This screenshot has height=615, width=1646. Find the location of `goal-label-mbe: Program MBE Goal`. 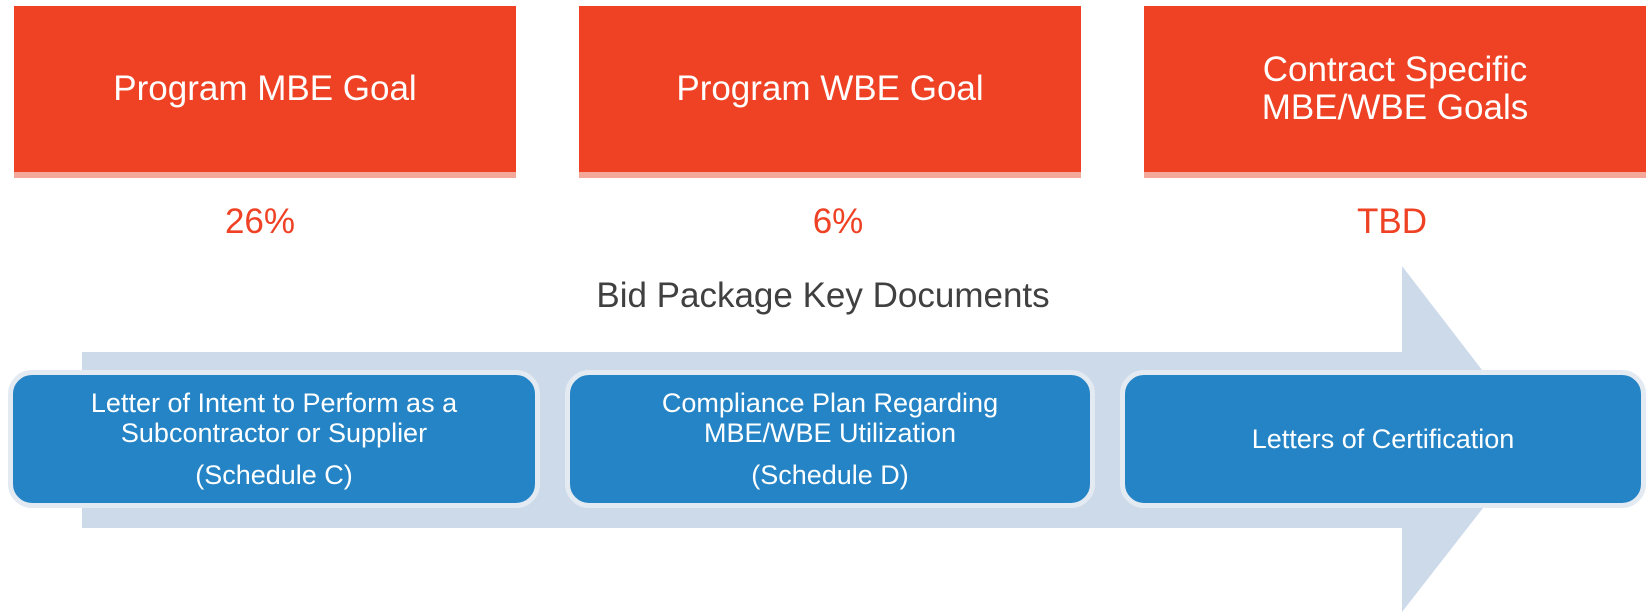

goal-label-mbe: Program MBE Goal is located at coordinates (265, 88).